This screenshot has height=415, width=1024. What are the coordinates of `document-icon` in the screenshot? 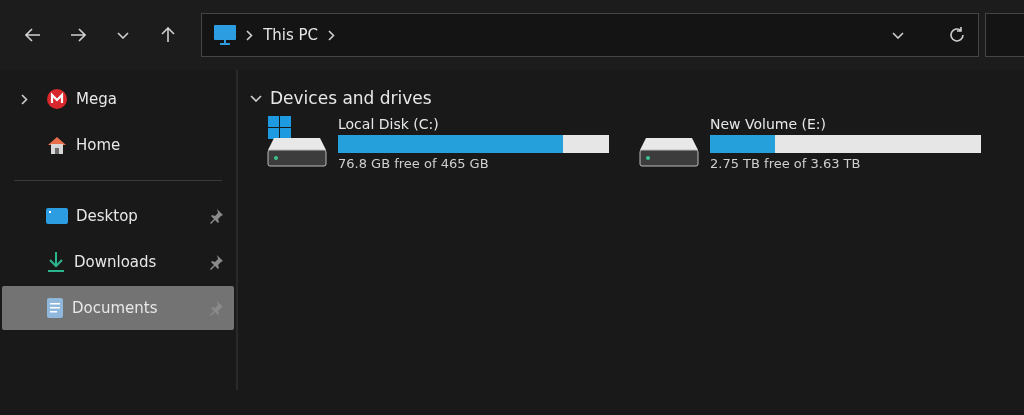 It's located at (55, 308).